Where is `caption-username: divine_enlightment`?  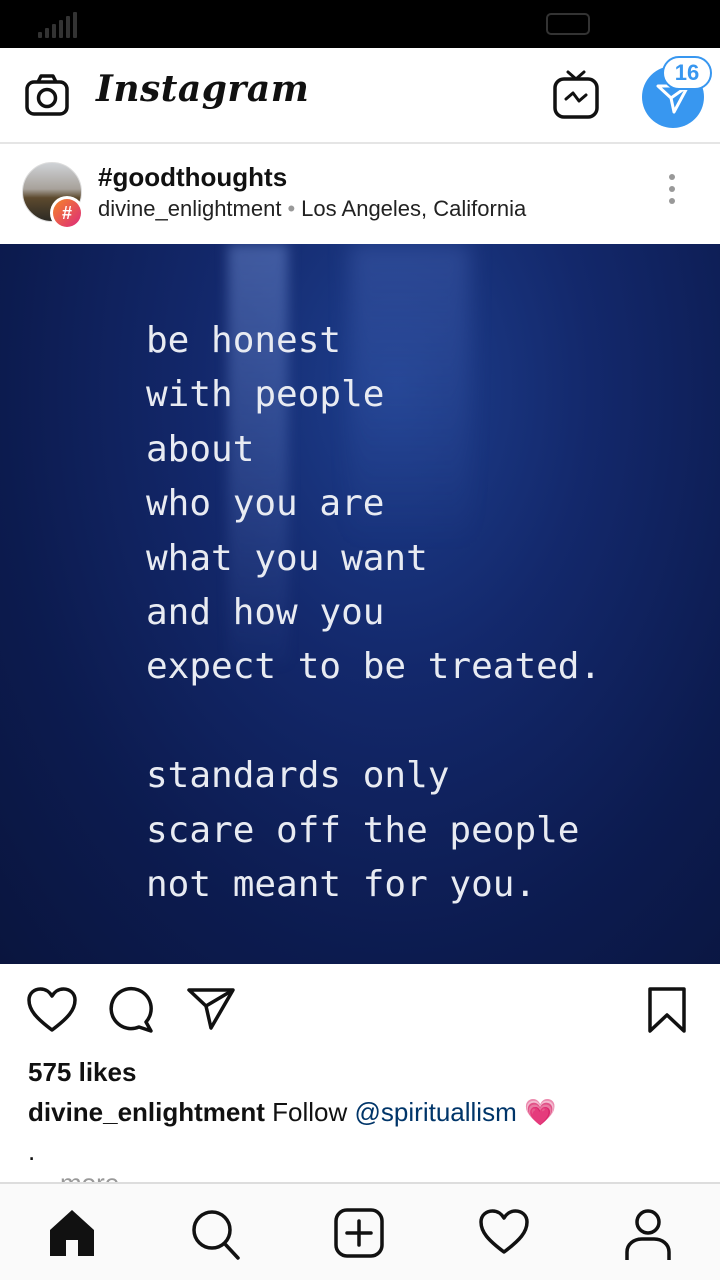
caption-username: divine_enlightment is located at coordinates (146, 1112).